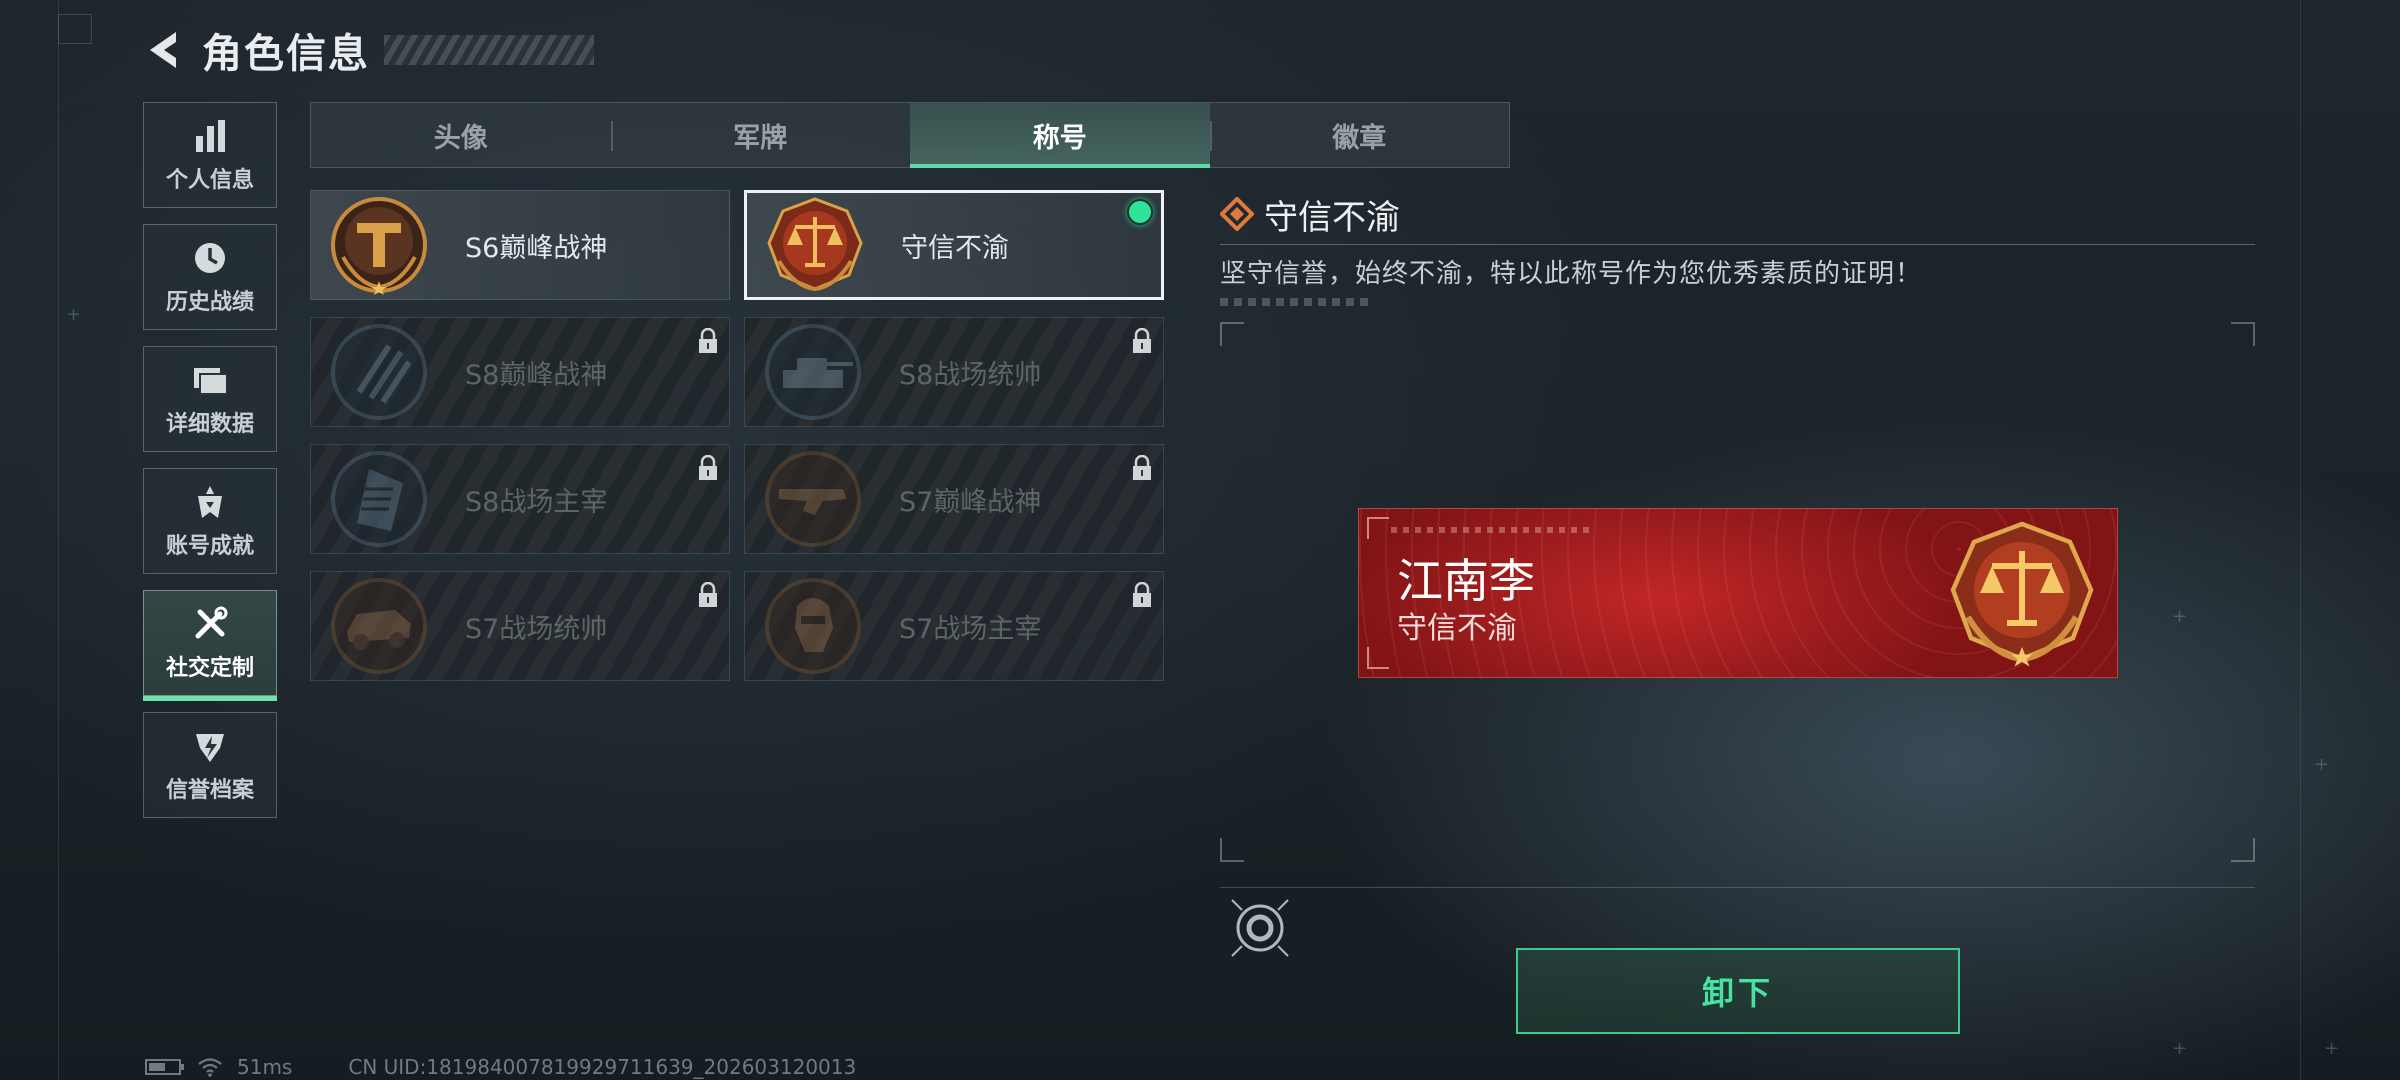 The width and height of the screenshot is (2400, 1080). Describe the element at coordinates (286, 54) in the screenshot. I see `page-title: 角色信息` at that location.